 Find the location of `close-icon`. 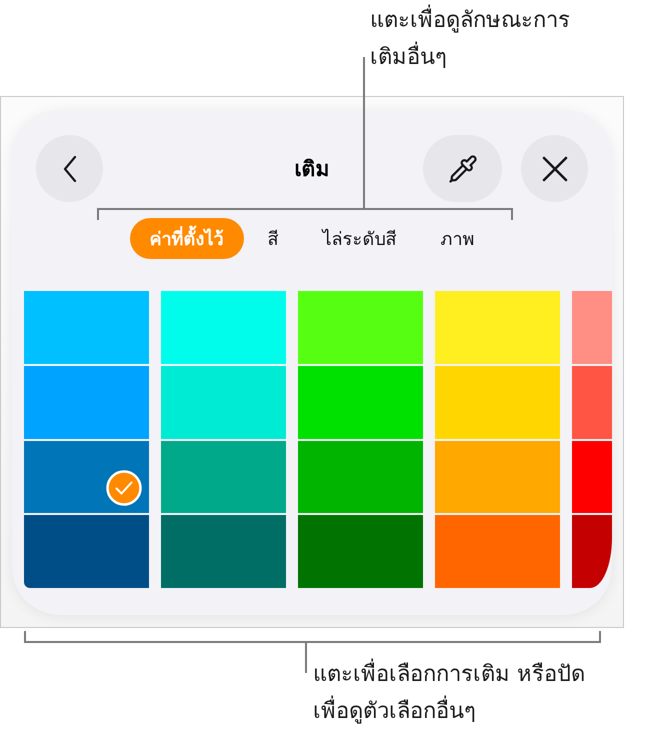

close-icon is located at coordinates (555, 169).